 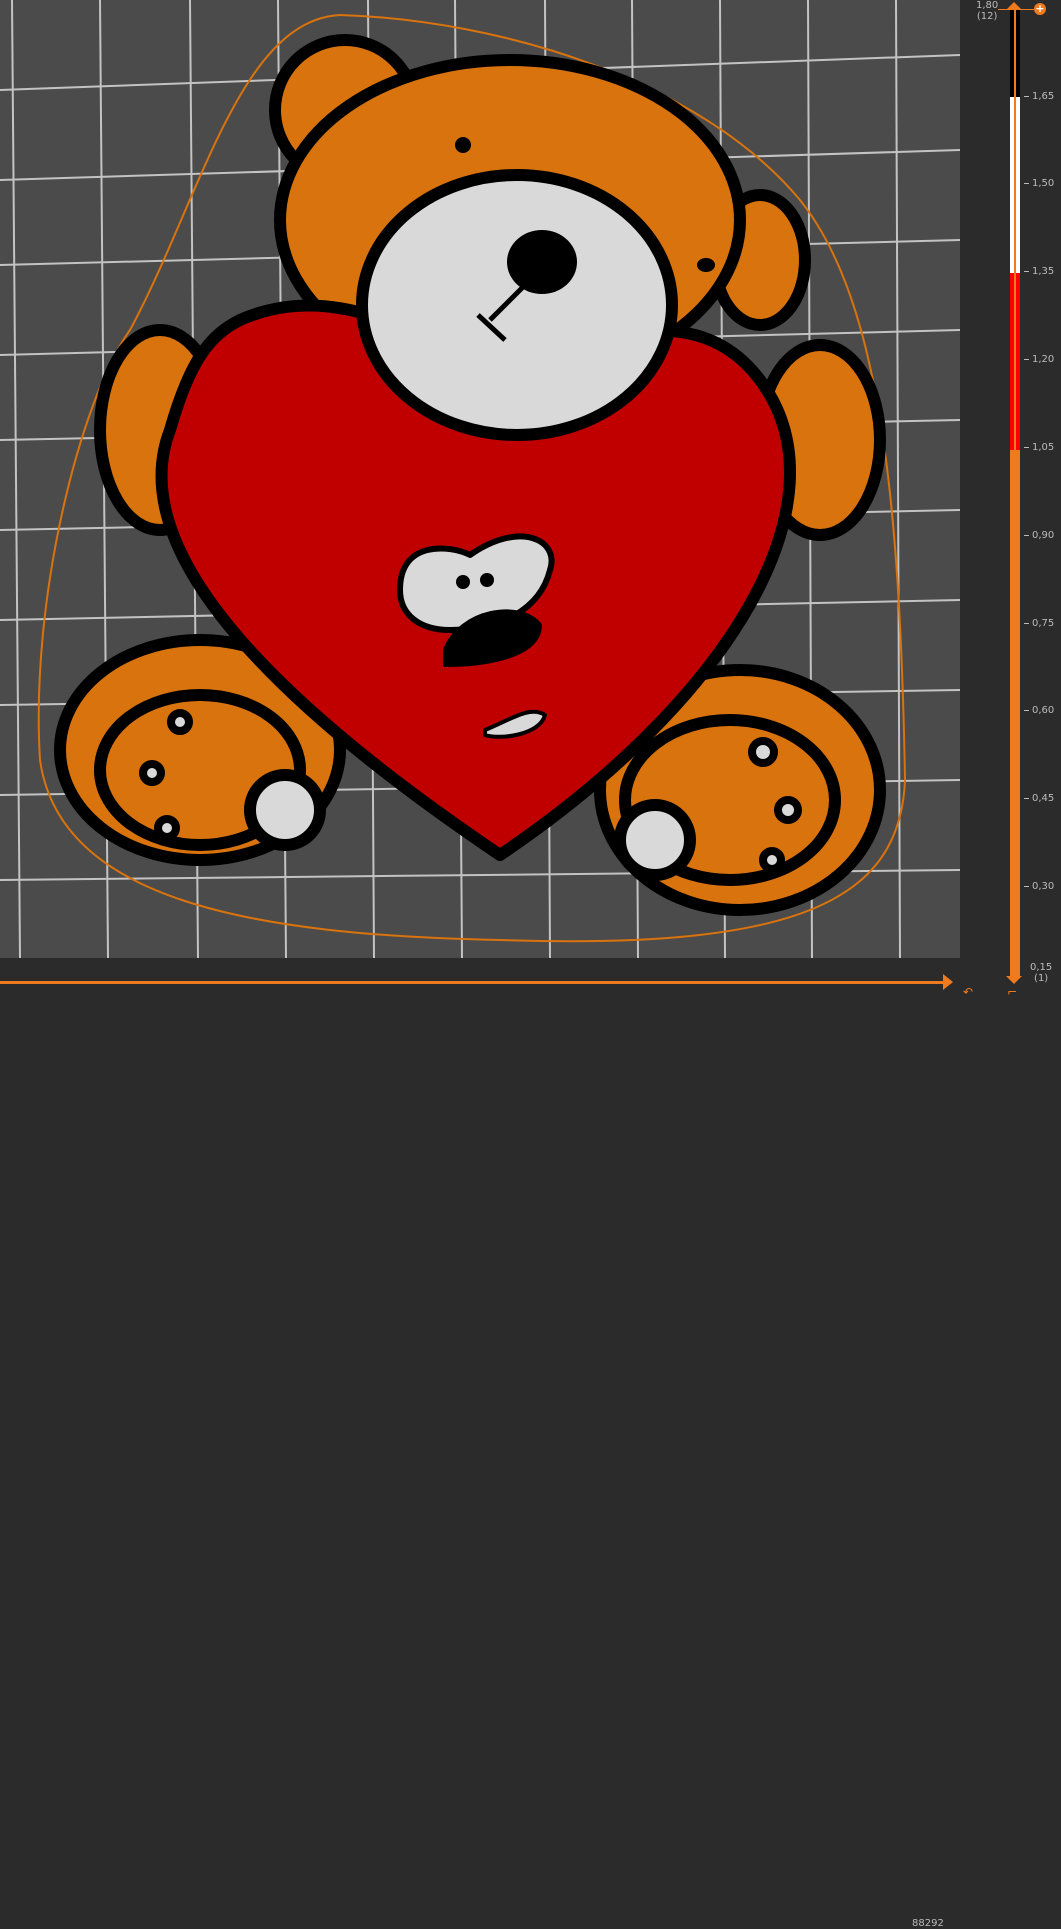 What do you see at coordinates (1014, 6) in the screenshot?
I see `upper-layer-thumb` at bounding box center [1014, 6].